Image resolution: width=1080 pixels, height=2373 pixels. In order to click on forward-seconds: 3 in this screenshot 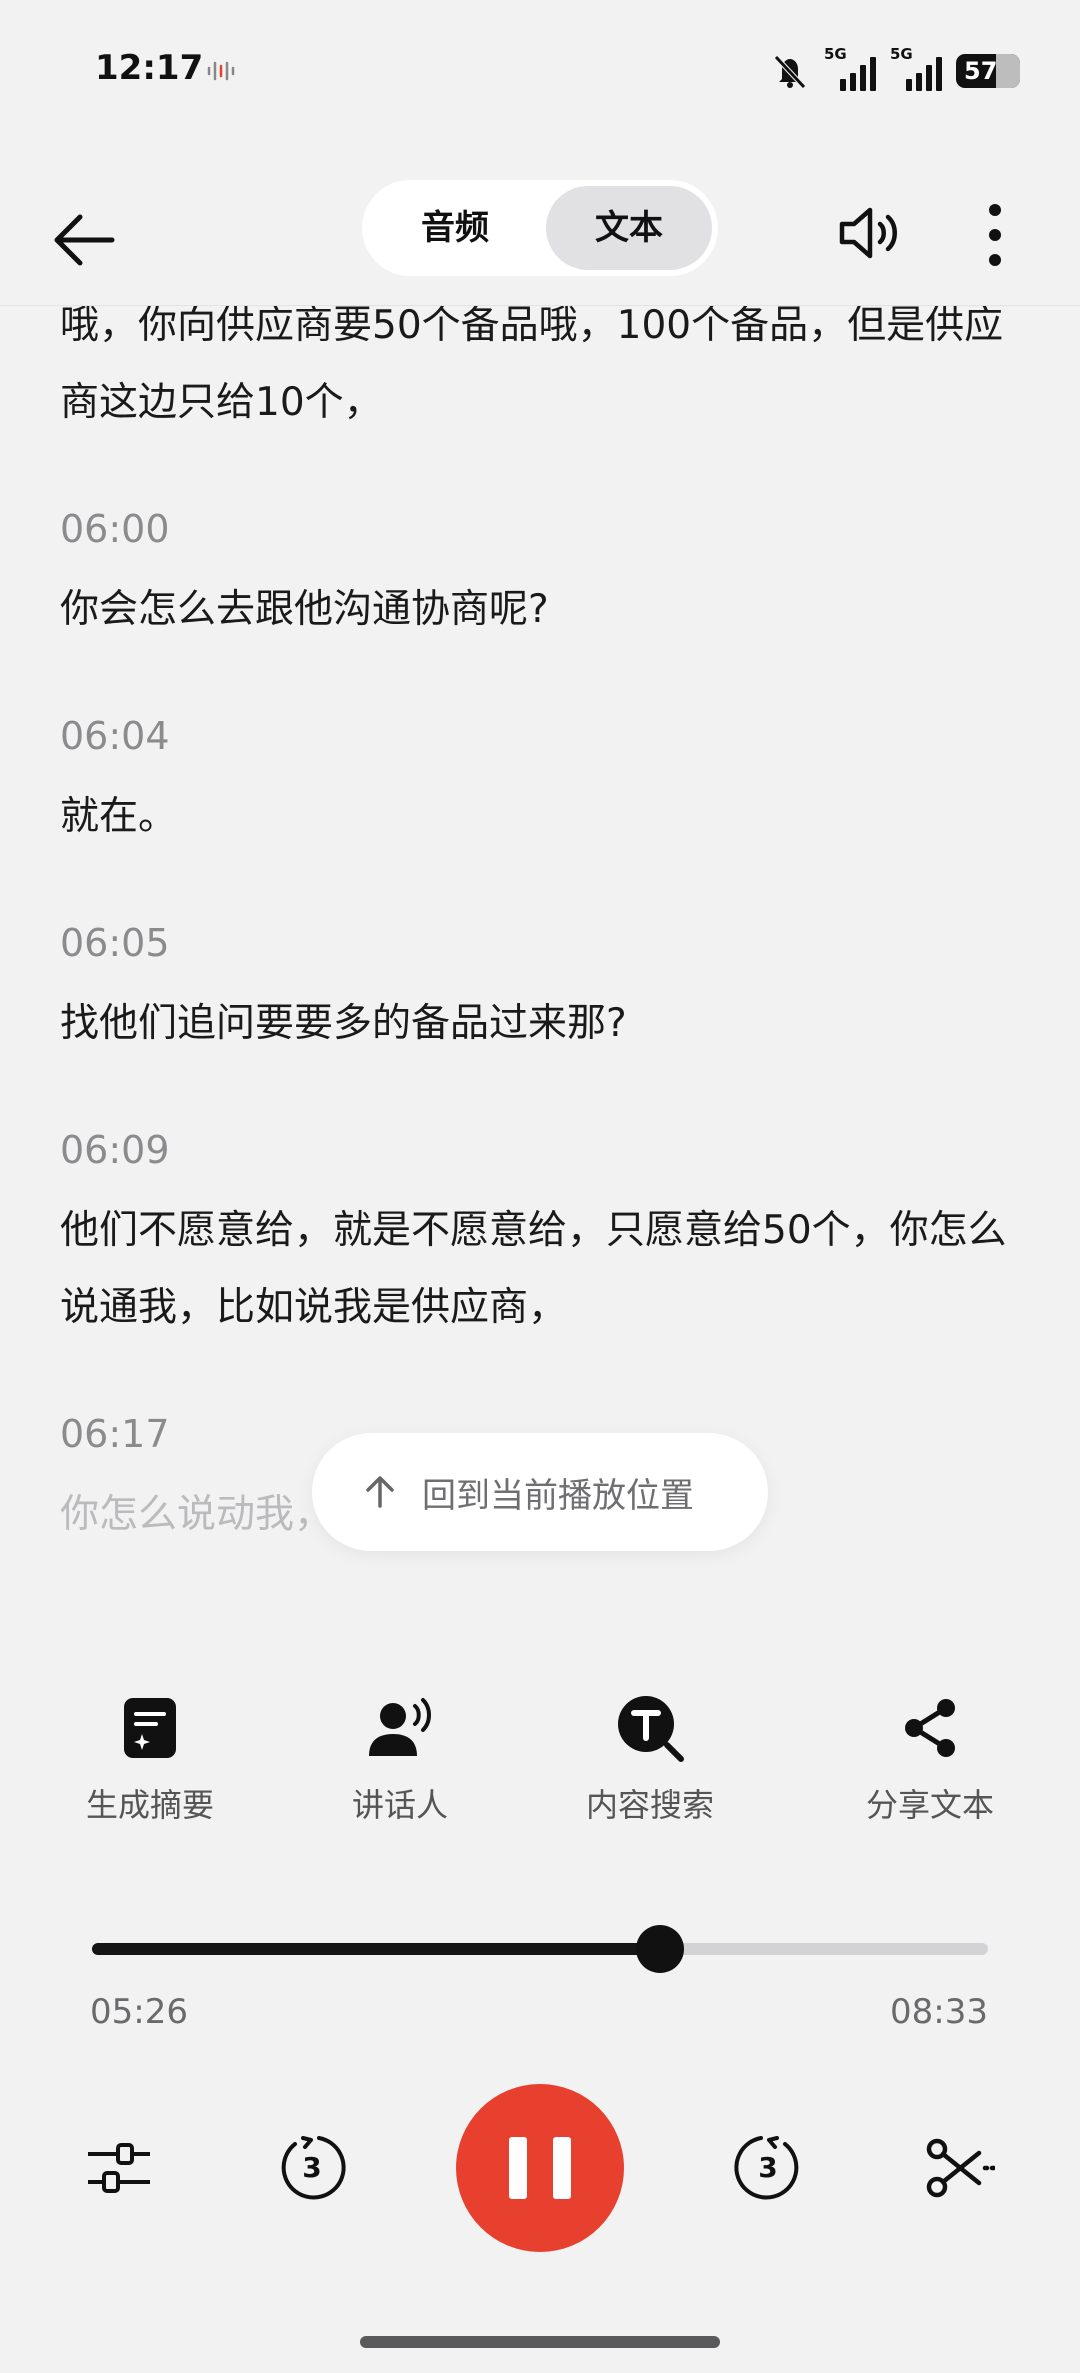, I will do `click(768, 2167)`.